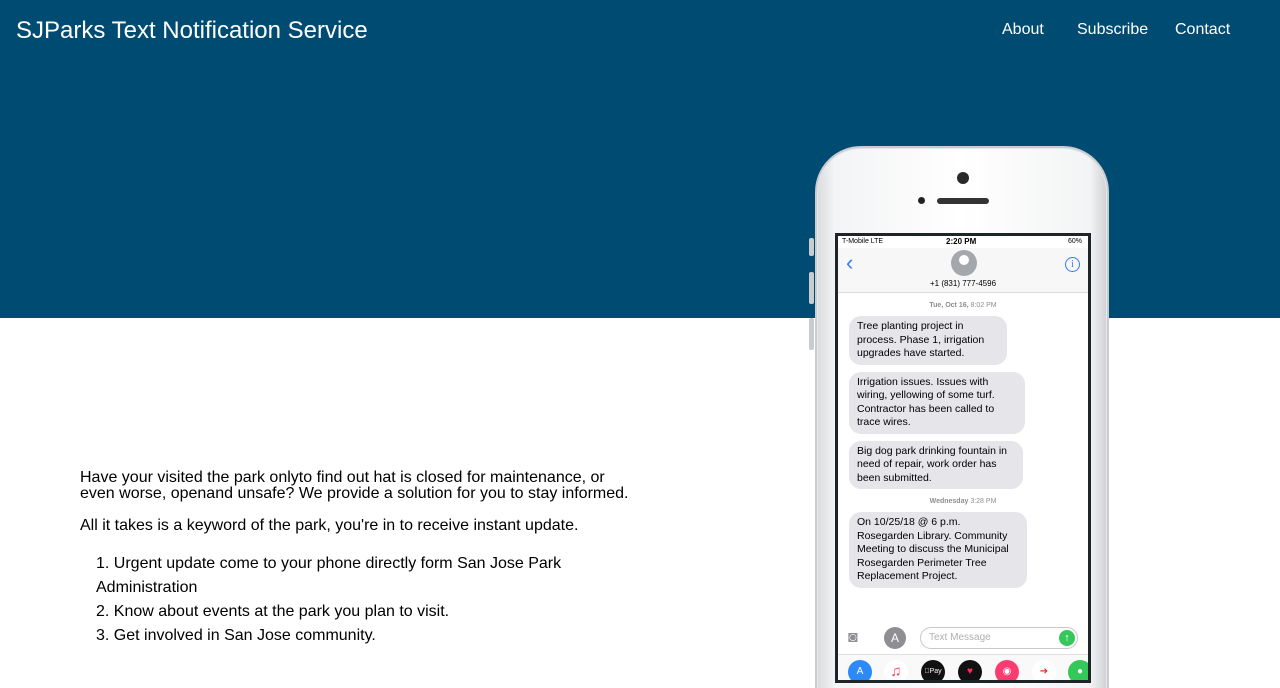  I want to click on imessage-app-tray: A ♫ Pay ♥ ◉ ➔ ●, so click(963, 667).